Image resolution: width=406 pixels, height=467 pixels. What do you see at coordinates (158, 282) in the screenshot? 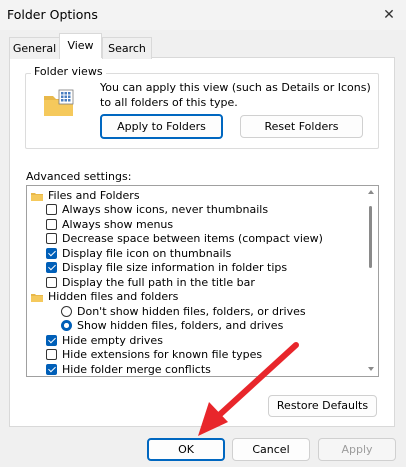
I see `settings-item-label: Display the full path in the title bar` at bounding box center [158, 282].